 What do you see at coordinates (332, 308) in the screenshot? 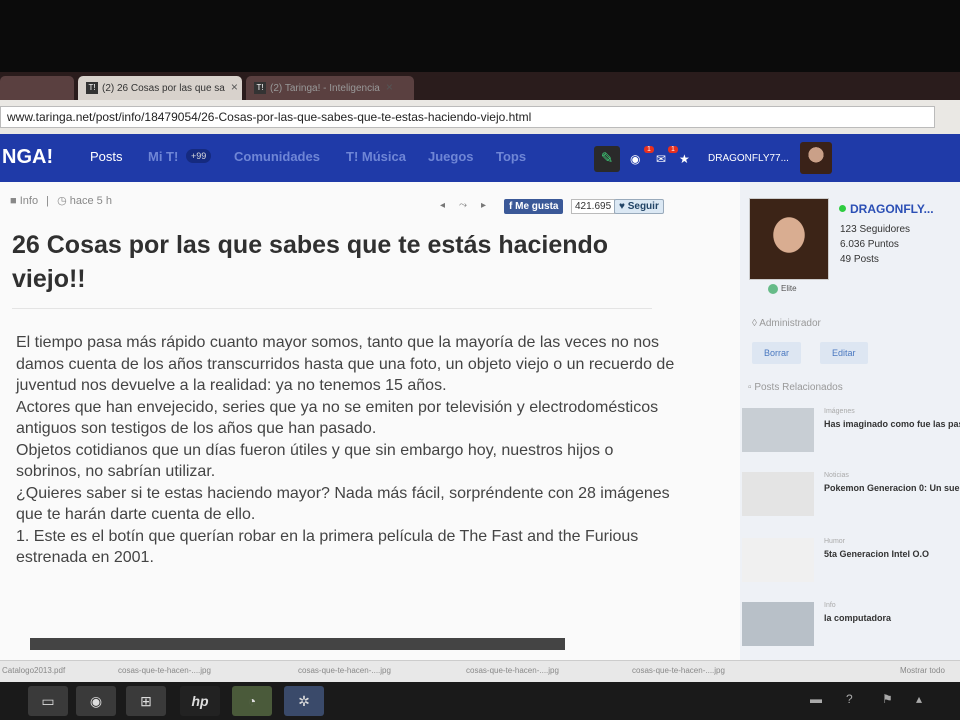
I see `title-divider` at bounding box center [332, 308].